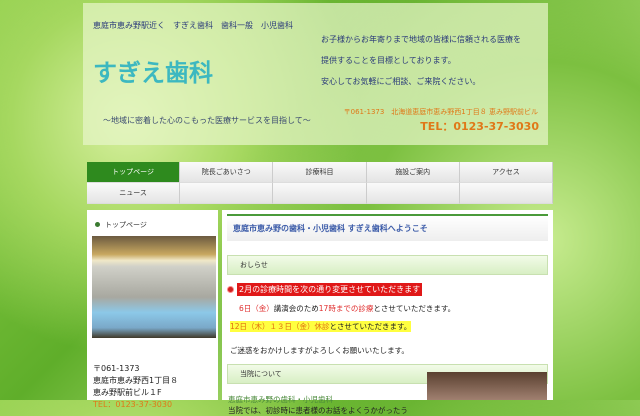 The width and height of the screenshot is (640, 416). I want to click on address-line: 恵庭市恵み野西1丁目８, so click(136, 380).